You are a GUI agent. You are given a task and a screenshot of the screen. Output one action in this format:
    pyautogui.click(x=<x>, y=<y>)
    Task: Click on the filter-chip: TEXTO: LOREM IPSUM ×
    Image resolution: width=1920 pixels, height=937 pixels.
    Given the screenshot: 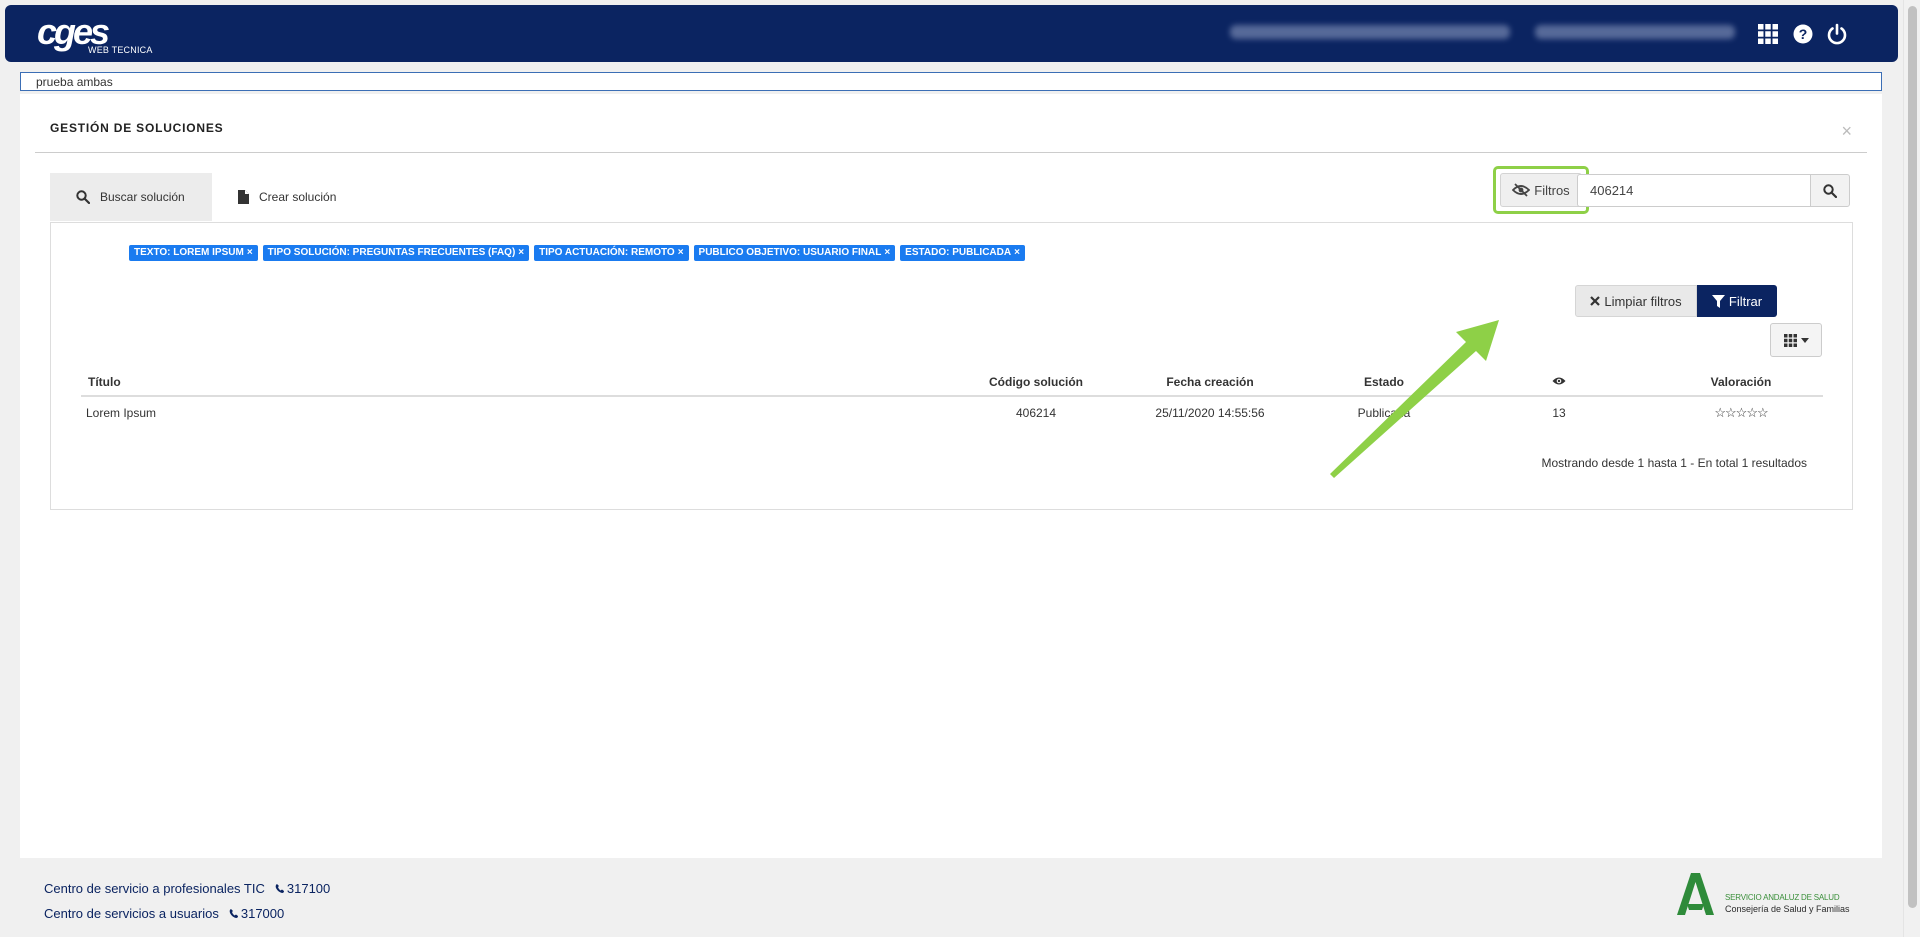 What is the action you would take?
    pyautogui.click(x=193, y=253)
    